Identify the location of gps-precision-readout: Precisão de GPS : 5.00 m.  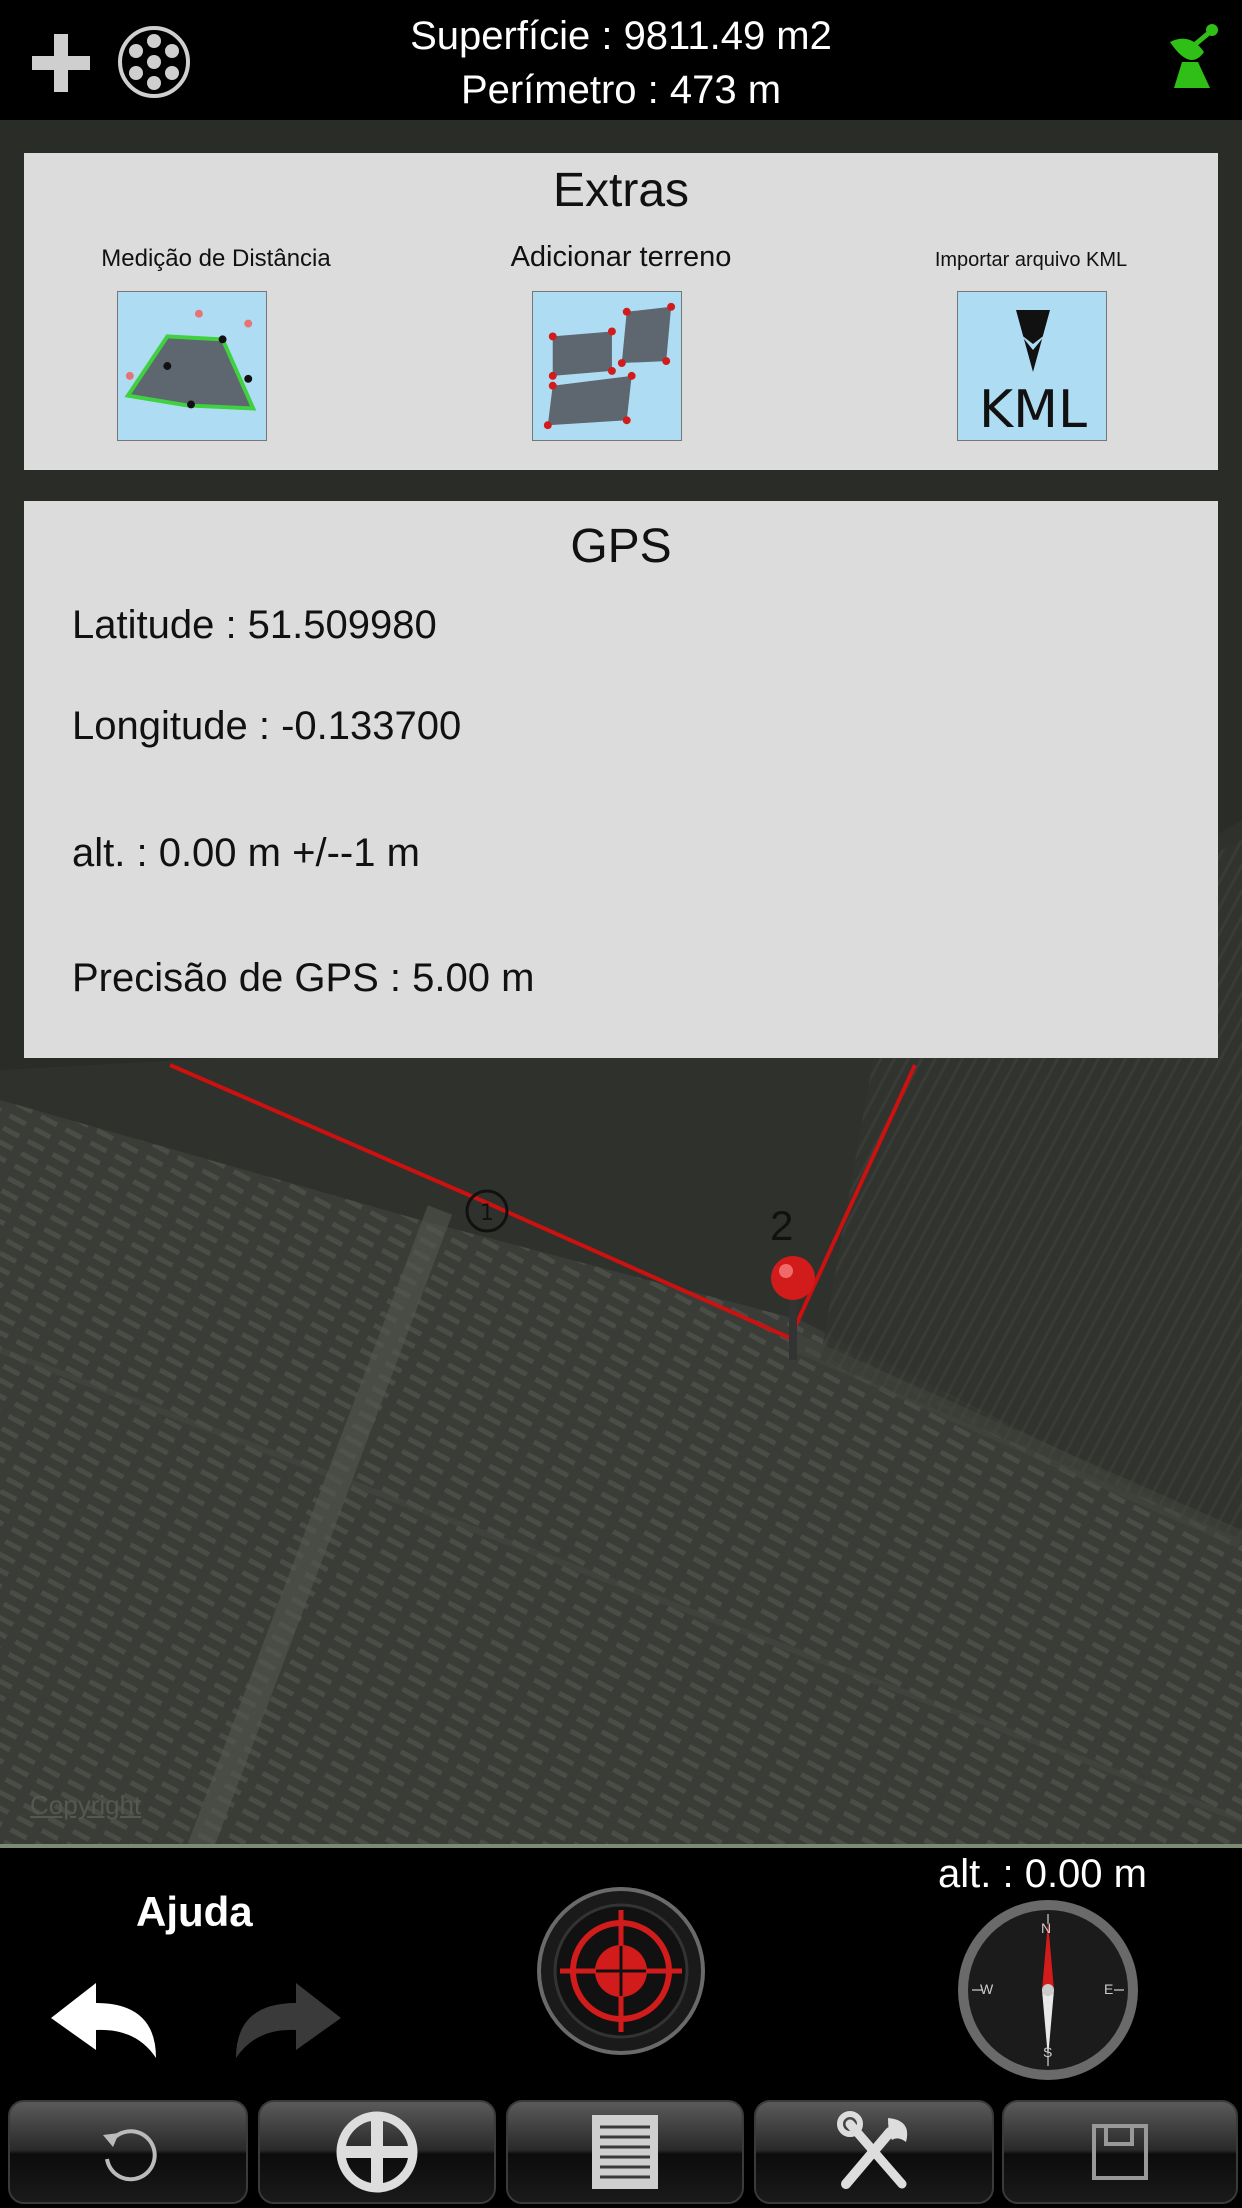
(303, 978).